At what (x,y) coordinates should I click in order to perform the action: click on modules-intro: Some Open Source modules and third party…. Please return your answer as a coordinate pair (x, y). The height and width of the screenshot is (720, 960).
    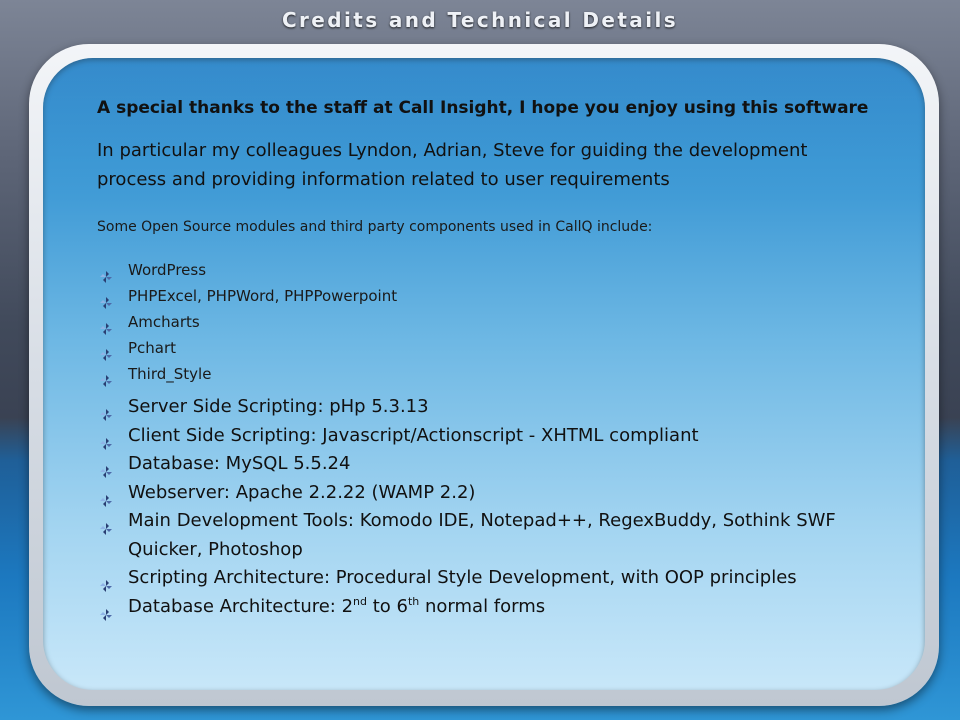
    Looking at the image, I should click on (375, 227).